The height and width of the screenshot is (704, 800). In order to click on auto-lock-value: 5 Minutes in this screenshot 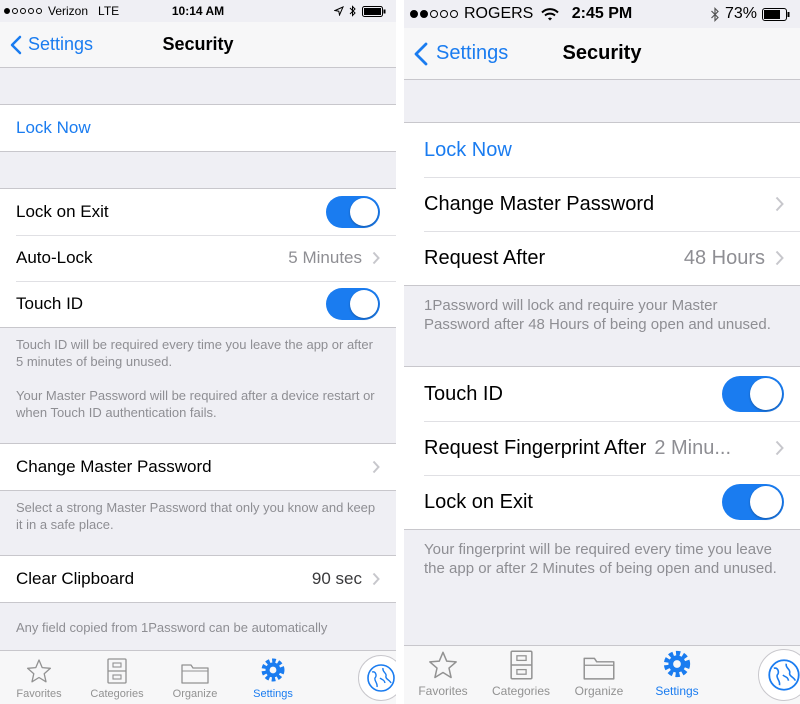, I will do `click(325, 257)`.